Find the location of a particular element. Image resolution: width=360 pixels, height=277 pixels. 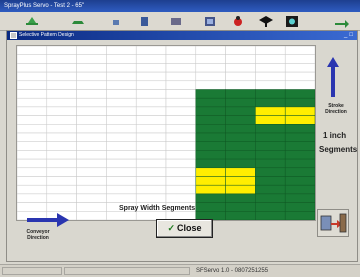

graduation-icon is located at coordinates (266, 21).